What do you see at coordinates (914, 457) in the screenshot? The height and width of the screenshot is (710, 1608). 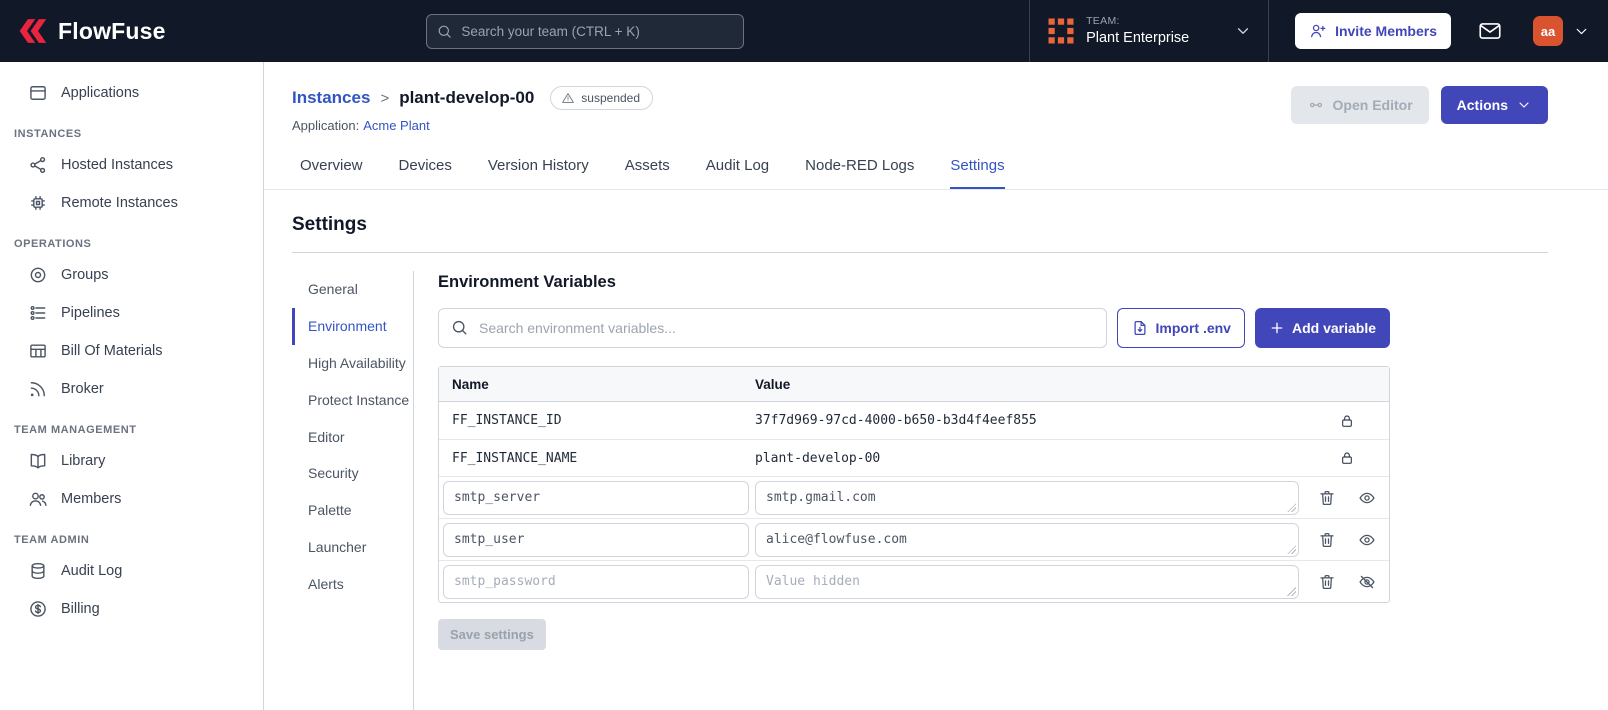 I see `table-row: FF_INSTANCE_NAME plant-develop-00` at bounding box center [914, 457].